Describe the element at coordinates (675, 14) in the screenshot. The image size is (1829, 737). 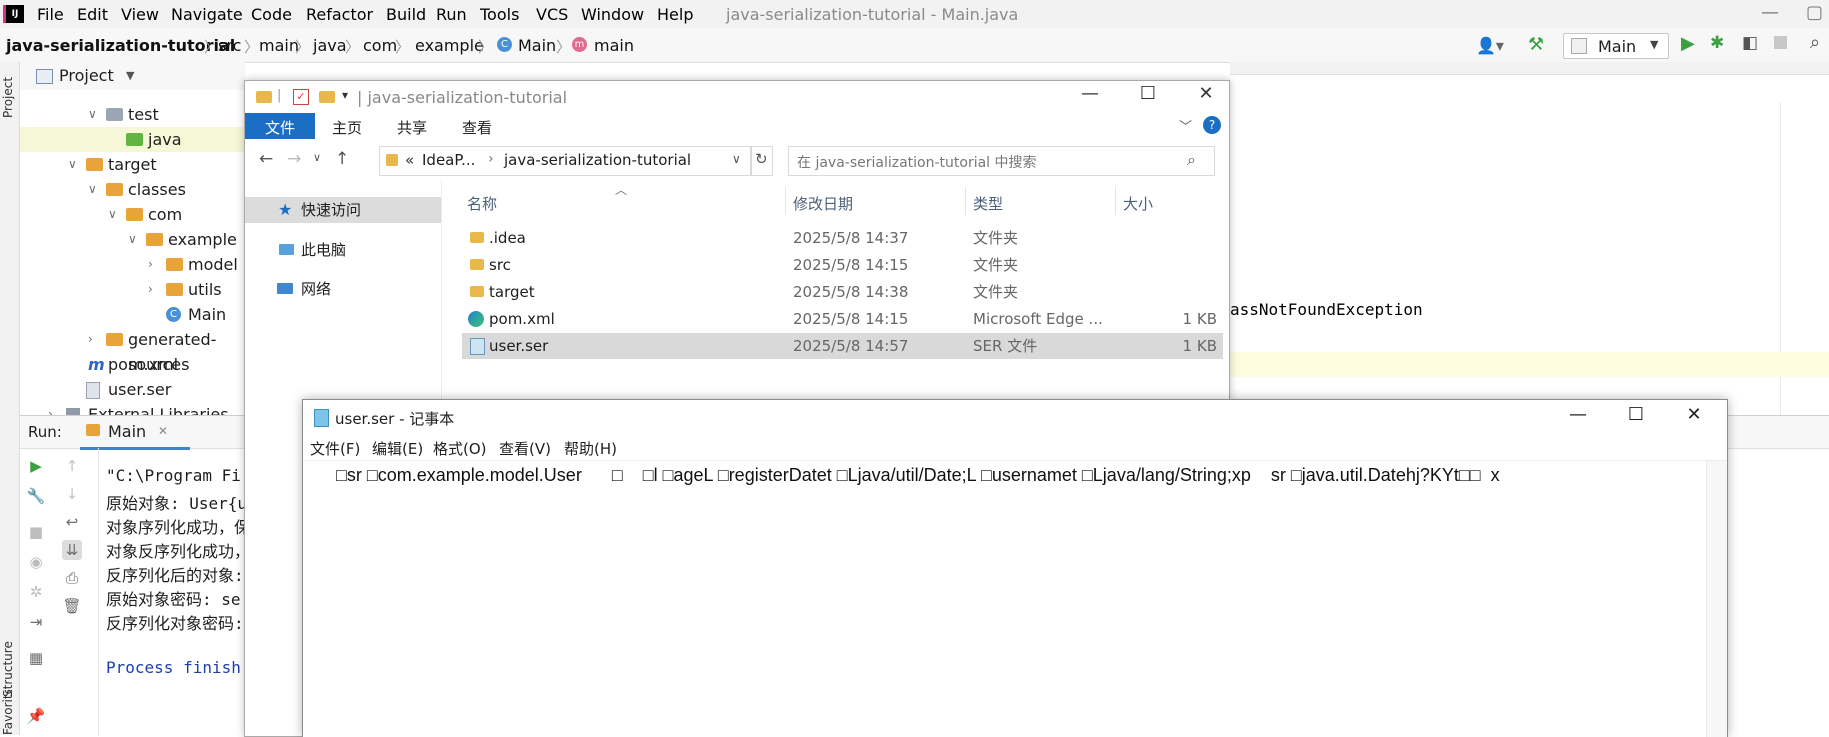
I see `menu-help: Help` at that location.